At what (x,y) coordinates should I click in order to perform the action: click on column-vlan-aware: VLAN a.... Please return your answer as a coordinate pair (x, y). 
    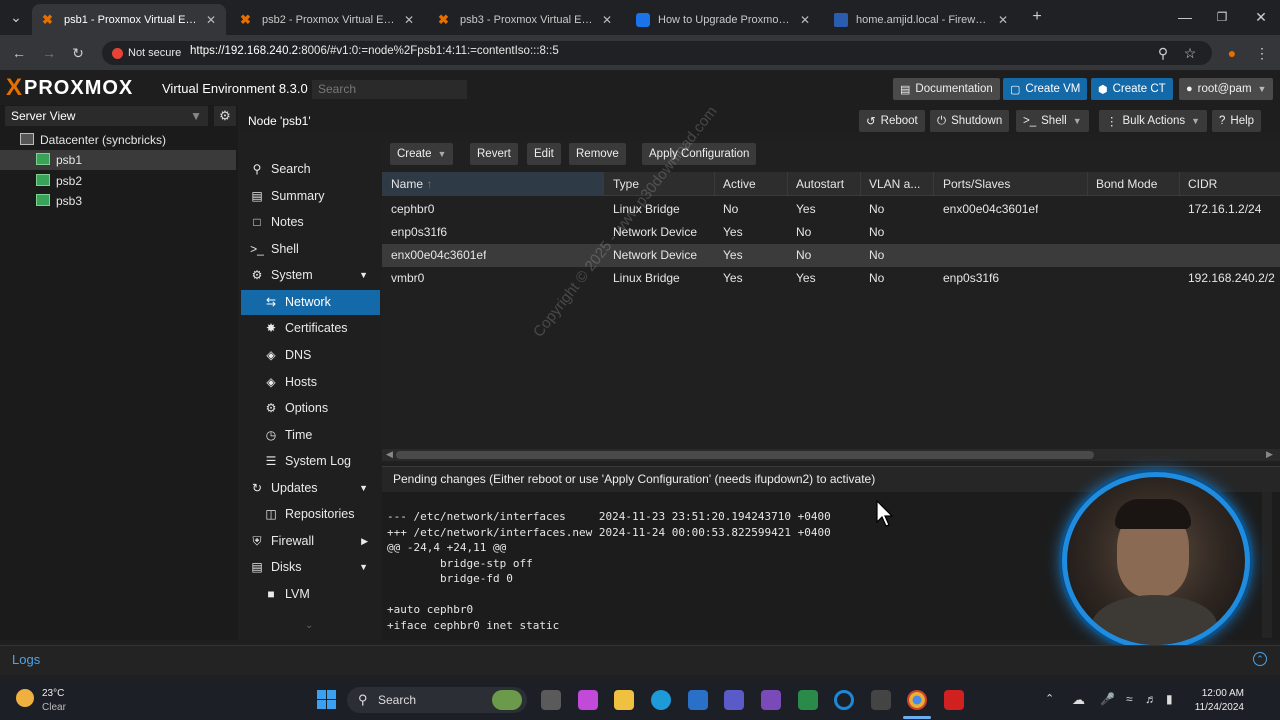
    Looking at the image, I should click on (897, 184).